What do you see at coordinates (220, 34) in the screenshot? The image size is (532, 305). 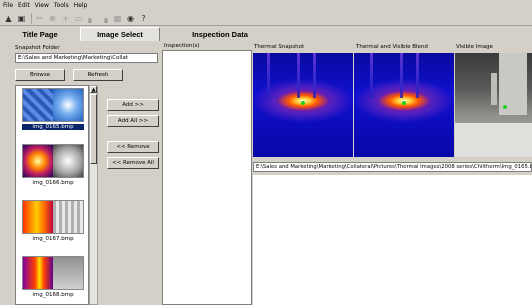 I see `tab-inspection-data: Inspection Data` at bounding box center [220, 34].